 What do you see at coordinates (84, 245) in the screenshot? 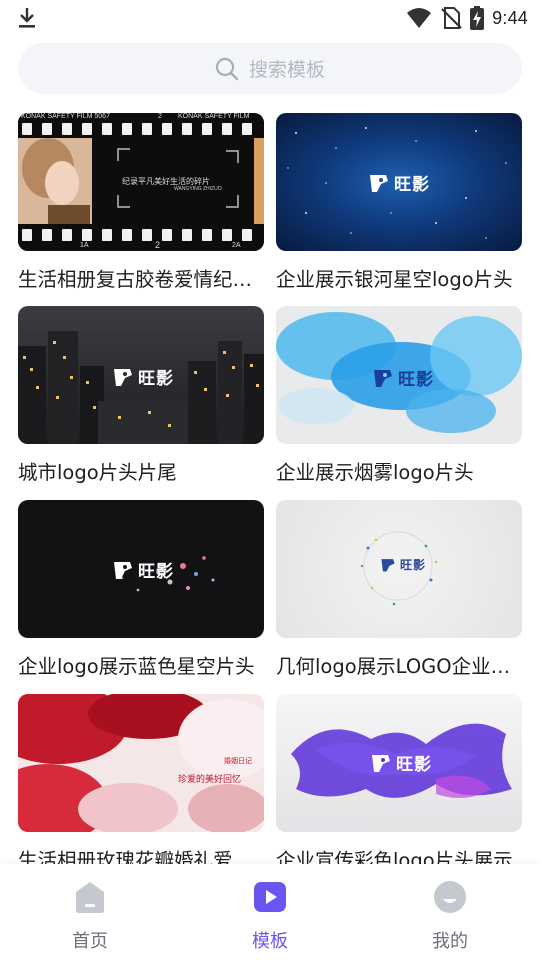
I see `film-edge-text: 1A` at bounding box center [84, 245].